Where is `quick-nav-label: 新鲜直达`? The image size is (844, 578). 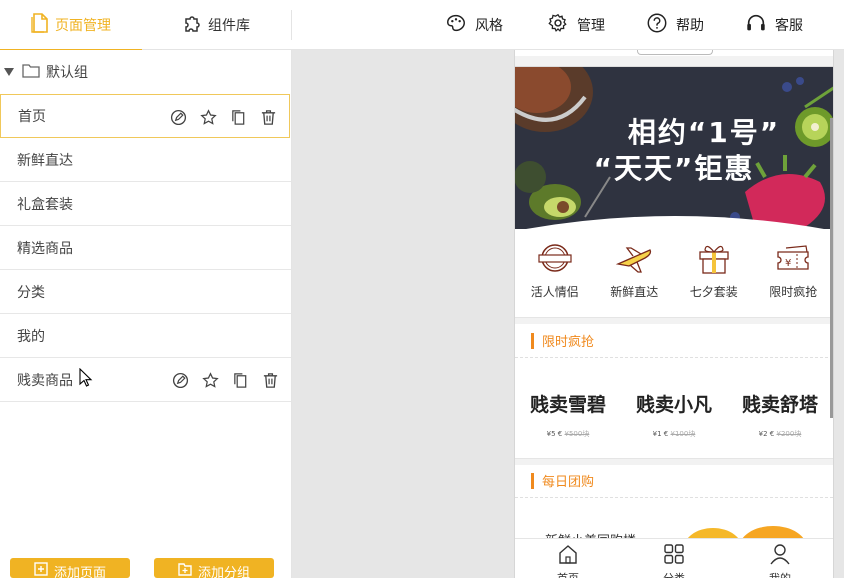 quick-nav-label: 新鲜直达 is located at coordinates (634, 292).